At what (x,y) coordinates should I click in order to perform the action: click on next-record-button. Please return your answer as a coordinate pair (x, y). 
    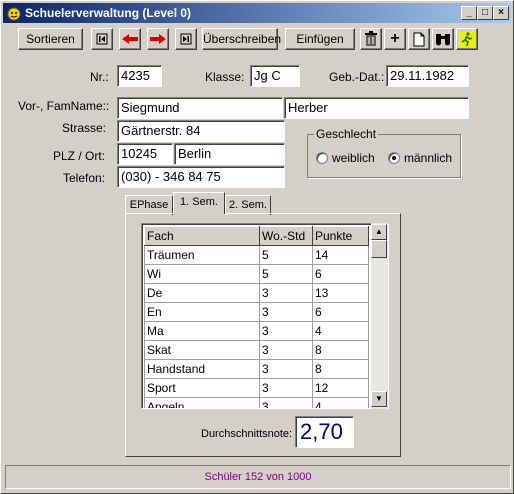
    Looking at the image, I should click on (158, 39).